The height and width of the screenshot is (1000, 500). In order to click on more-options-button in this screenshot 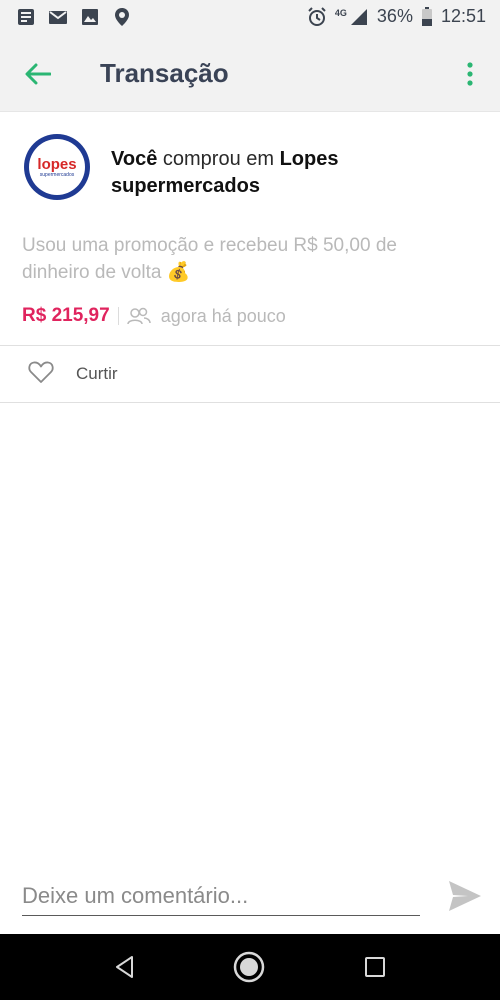, I will do `click(470, 74)`.